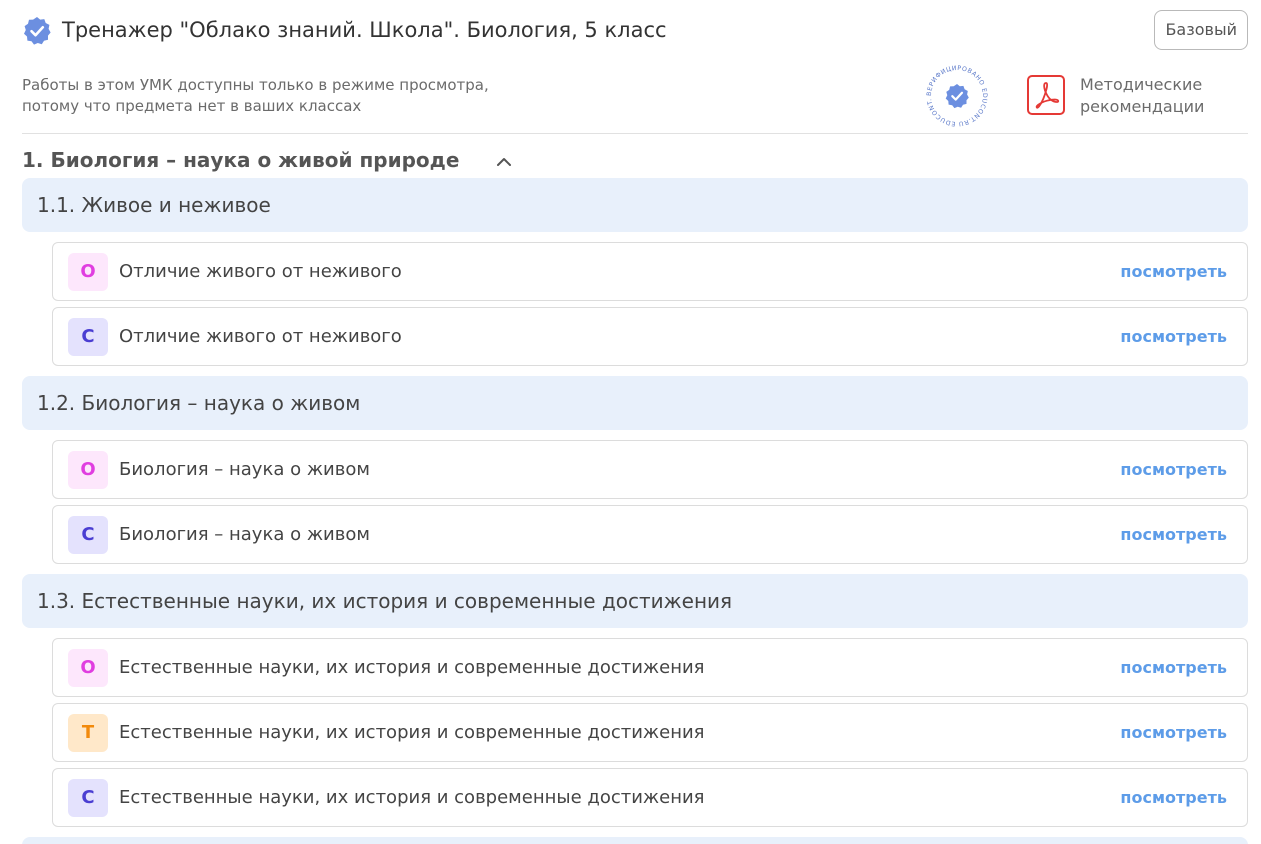 The height and width of the screenshot is (844, 1261). Describe the element at coordinates (88, 733) in the screenshot. I see `task-type-badge: Т` at that location.